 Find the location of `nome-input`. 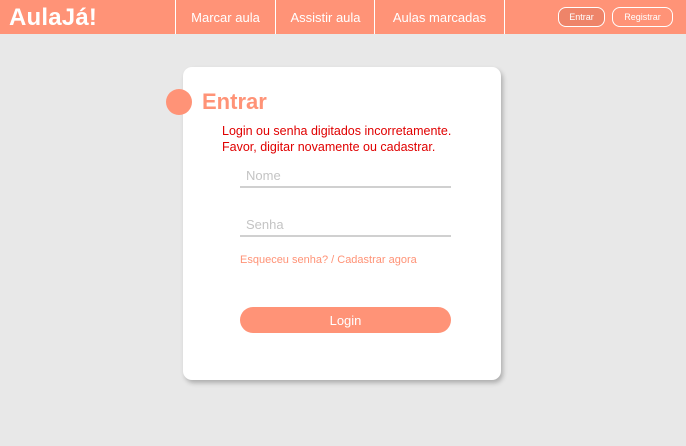

nome-input is located at coordinates (345, 176).